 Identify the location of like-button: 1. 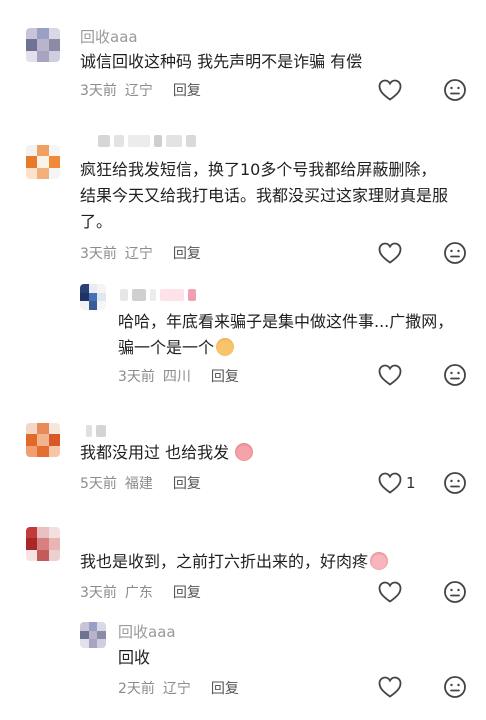
(397, 483).